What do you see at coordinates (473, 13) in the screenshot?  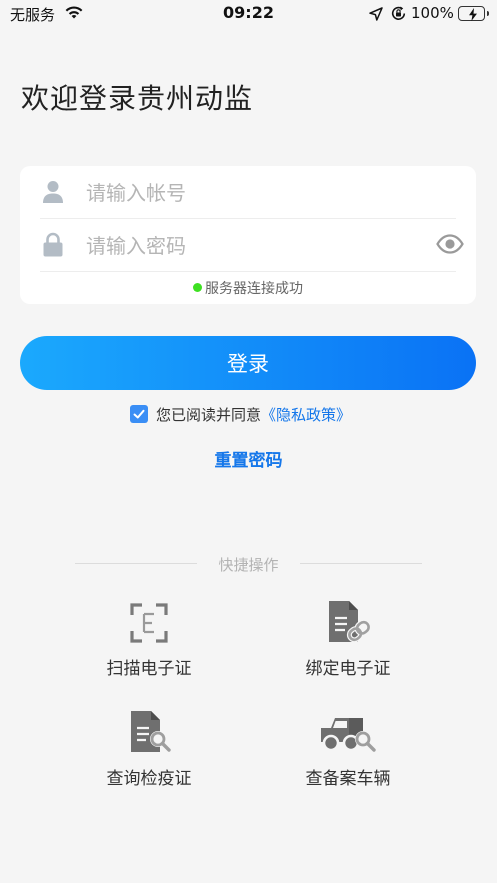 I see `battery-icon` at bounding box center [473, 13].